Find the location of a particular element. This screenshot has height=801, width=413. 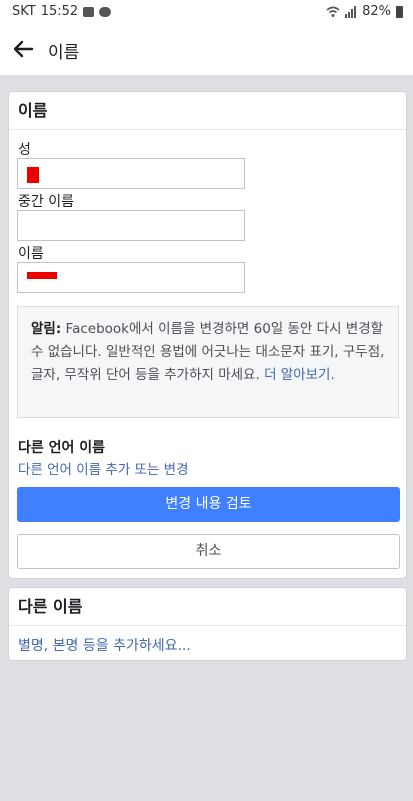

learn-more-link: 더 알아보기. is located at coordinates (299, 375).